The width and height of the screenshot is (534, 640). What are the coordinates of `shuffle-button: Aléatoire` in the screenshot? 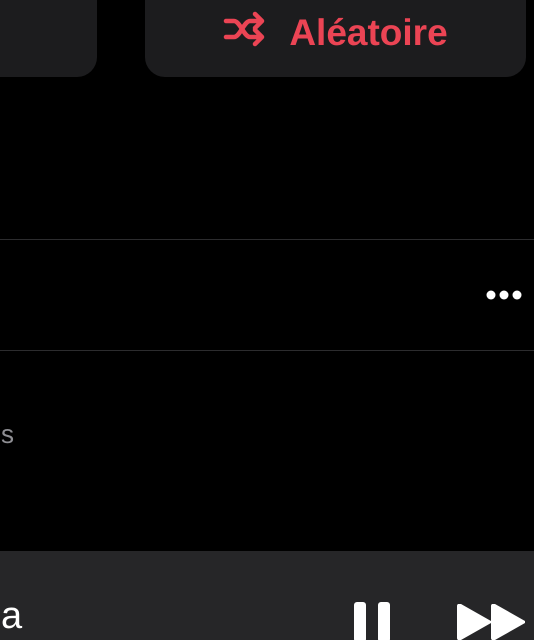 It's located at (335, 38).